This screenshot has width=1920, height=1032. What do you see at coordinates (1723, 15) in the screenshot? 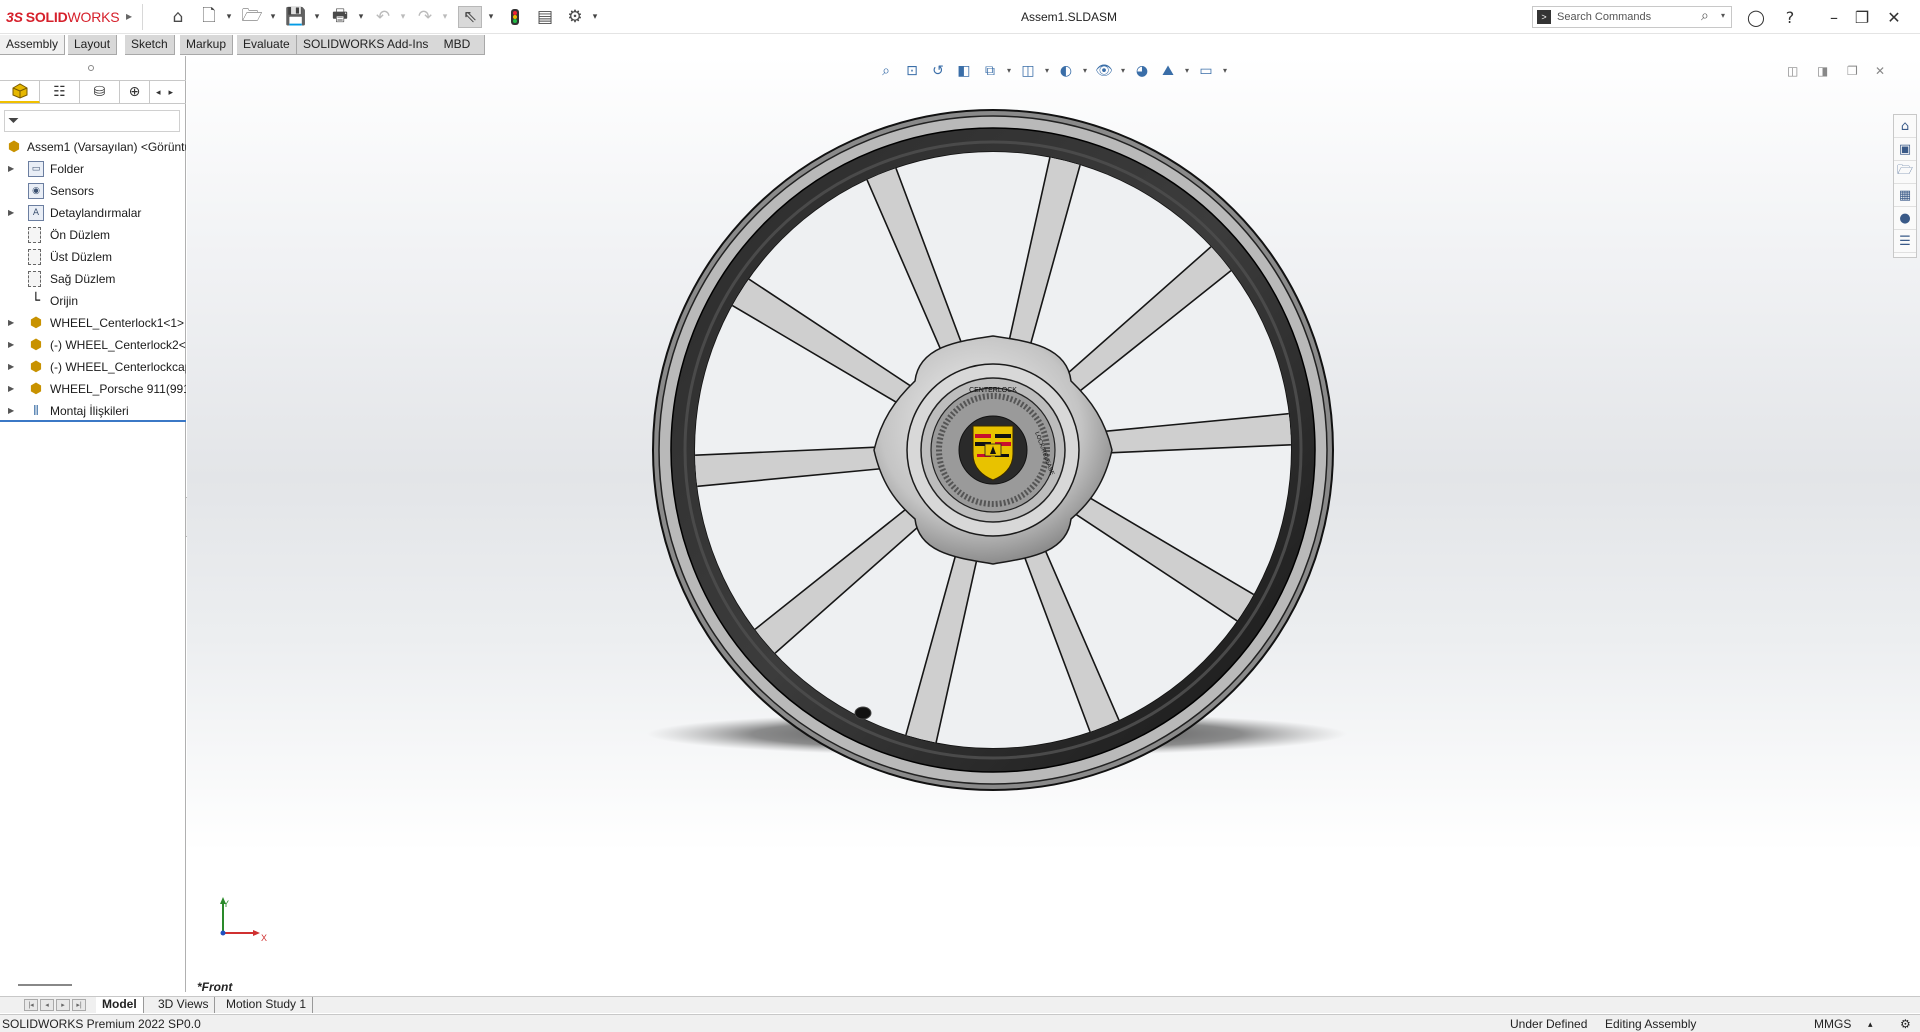
I see `search-dropdown-icon: ▾` at bounding box center [1723, 15].